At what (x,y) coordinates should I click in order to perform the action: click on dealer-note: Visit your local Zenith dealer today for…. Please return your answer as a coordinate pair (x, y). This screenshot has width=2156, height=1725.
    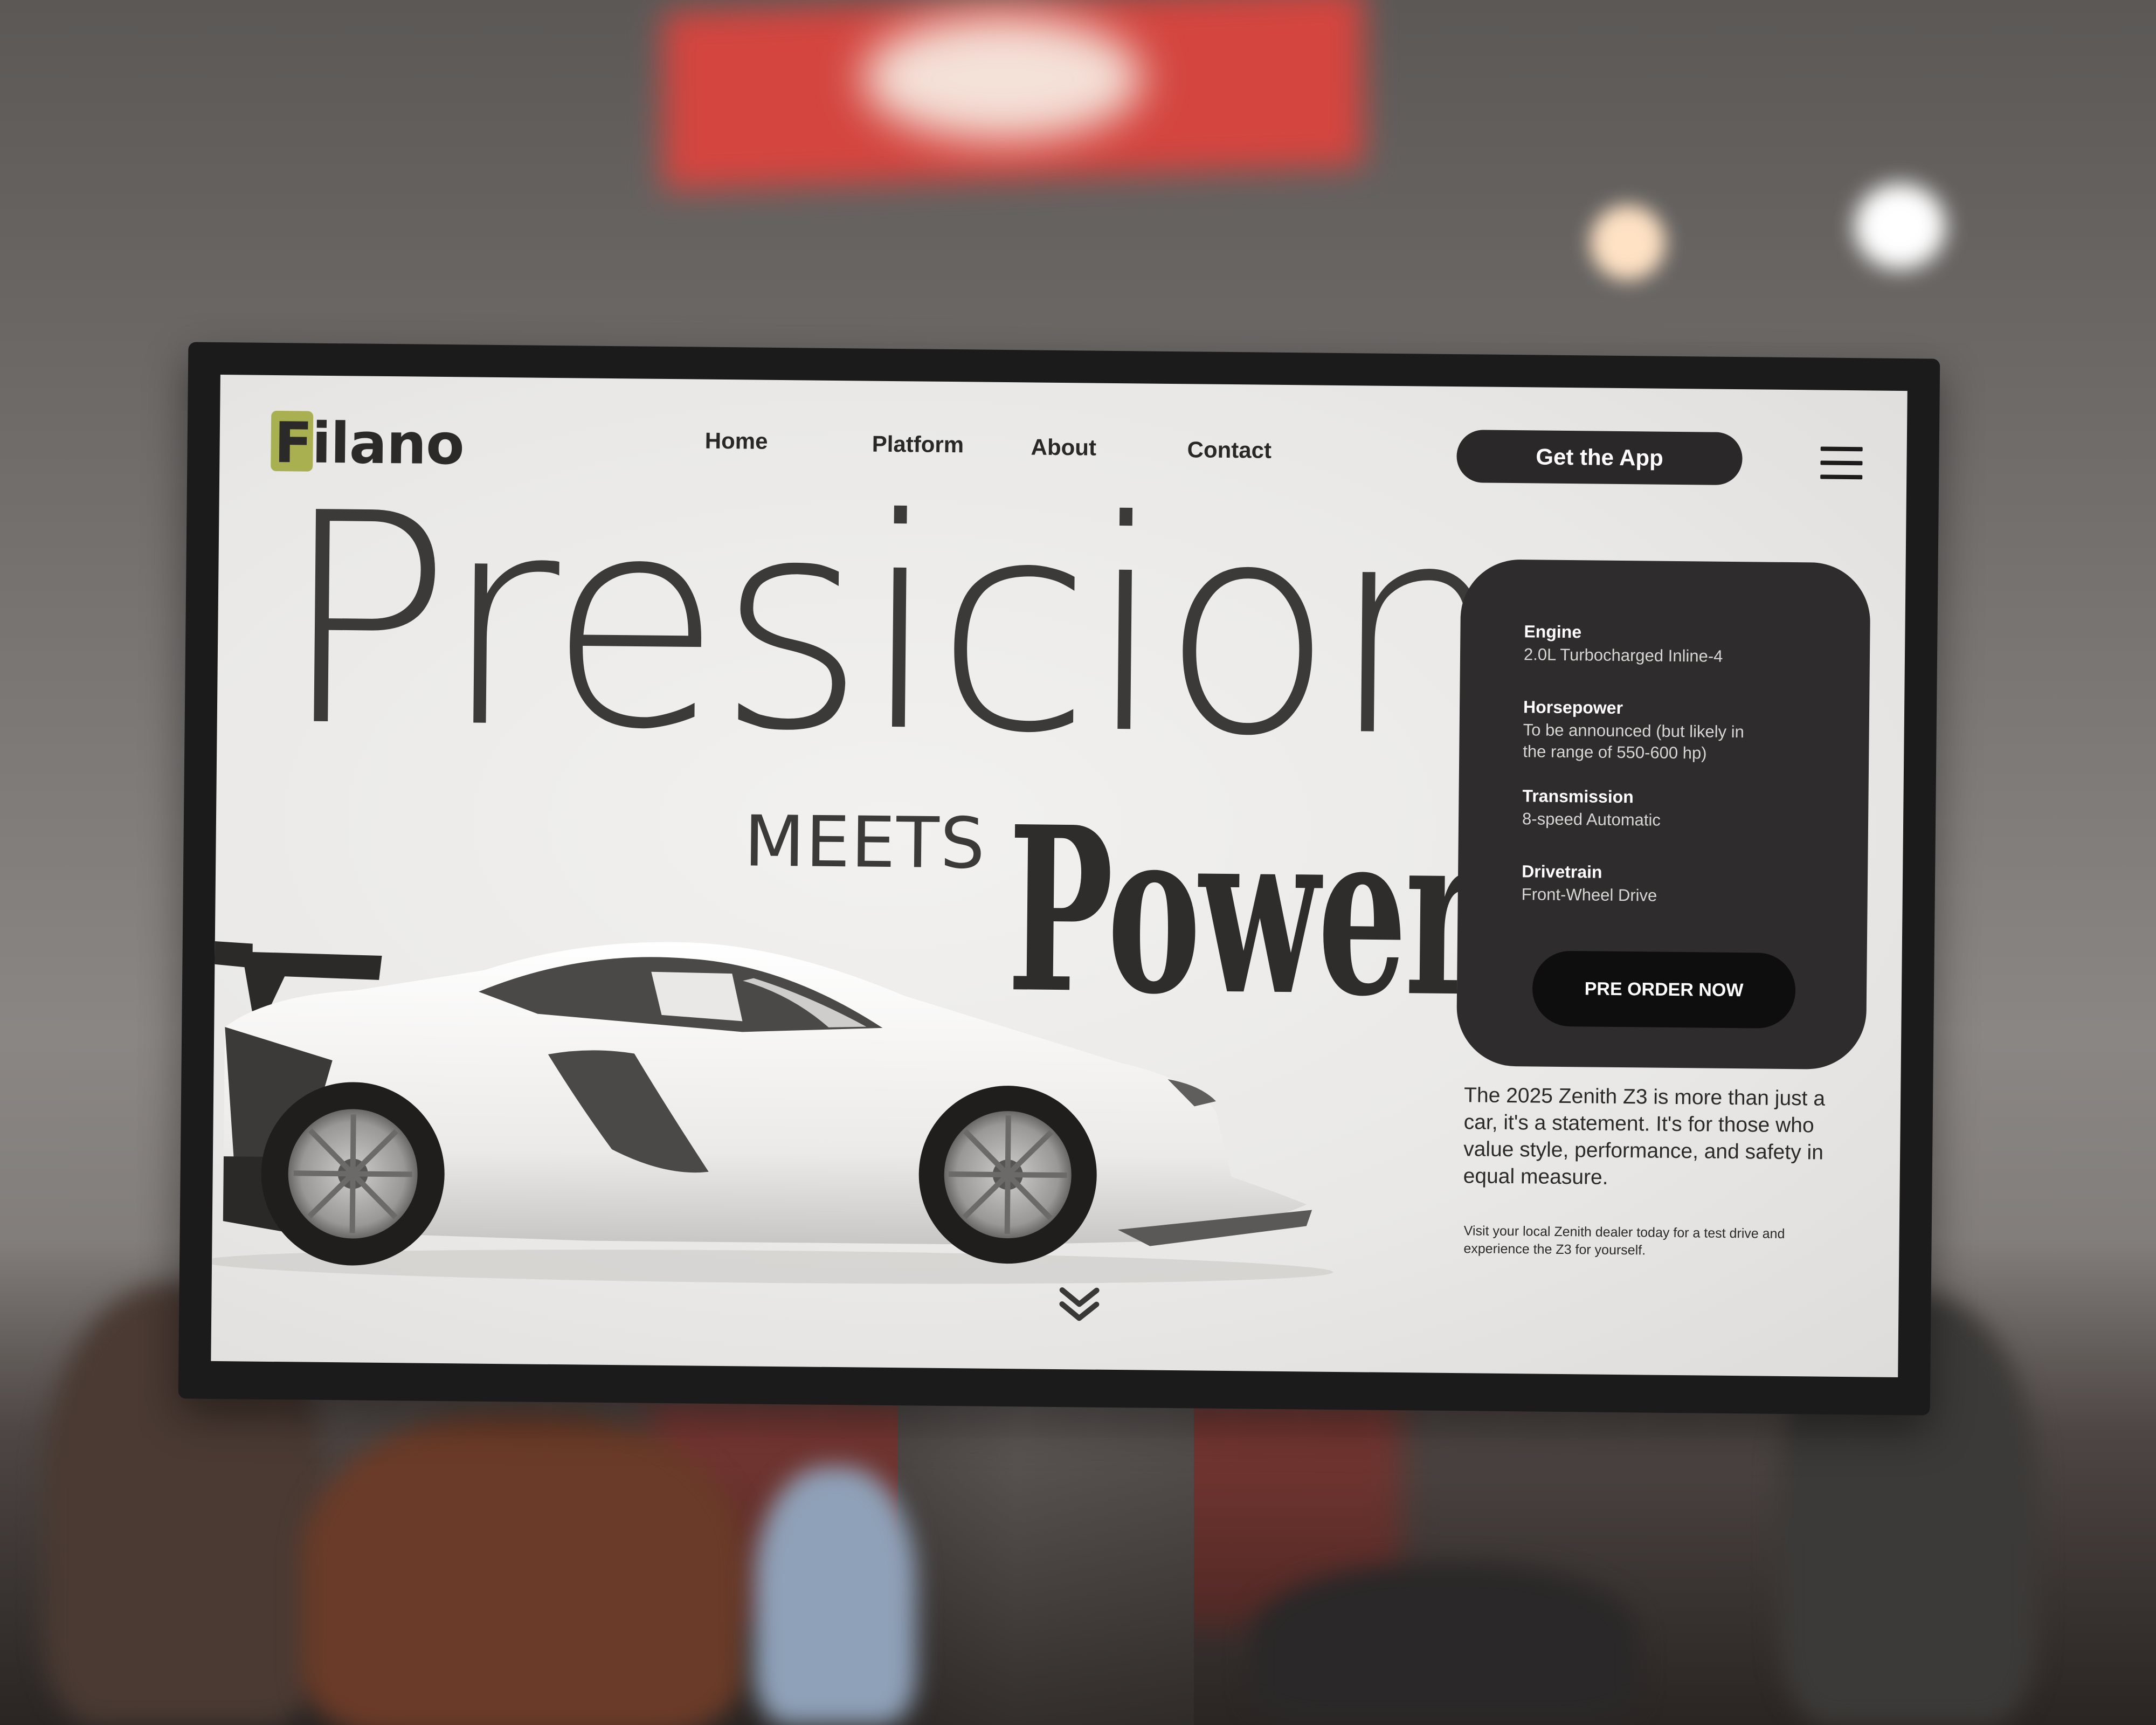
    Looking at the image, I should click on (1624, 1240).